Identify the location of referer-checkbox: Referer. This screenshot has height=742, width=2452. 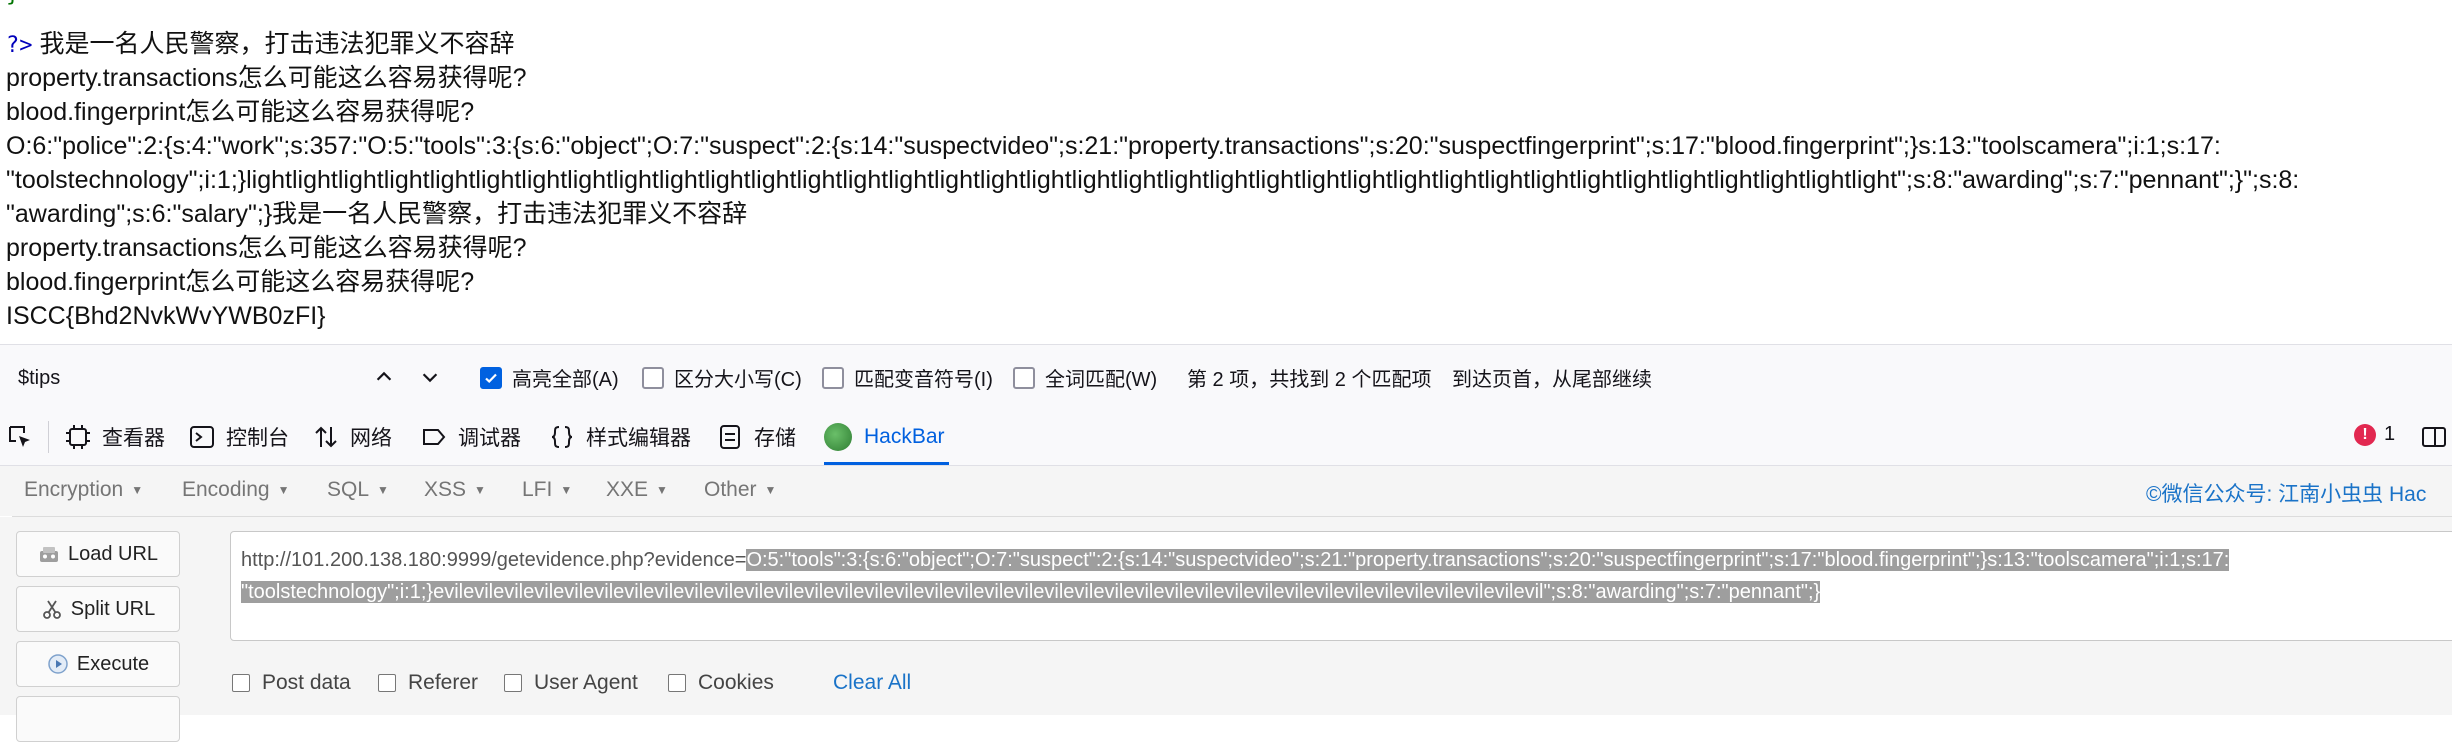
(428, 683).